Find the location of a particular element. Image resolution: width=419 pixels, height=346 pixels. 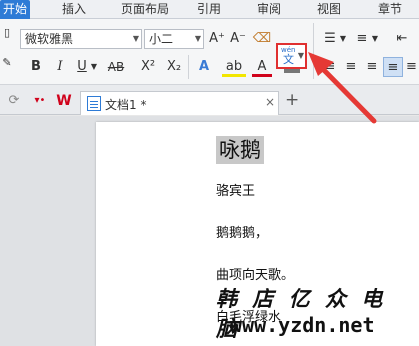

refresh-icon: ⟳ is located at coordinates (14, 101).